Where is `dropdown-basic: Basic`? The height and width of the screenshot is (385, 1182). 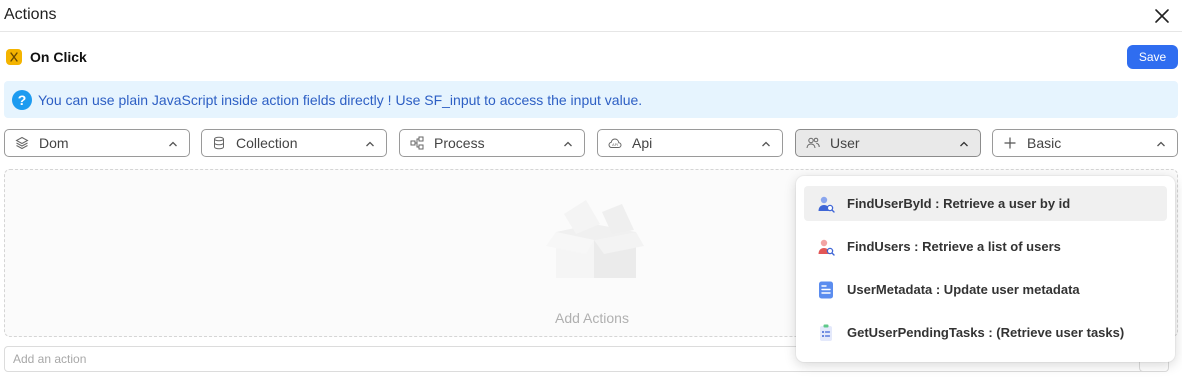
dropdown-basic: Basic is located at coordinates (1085, 143).